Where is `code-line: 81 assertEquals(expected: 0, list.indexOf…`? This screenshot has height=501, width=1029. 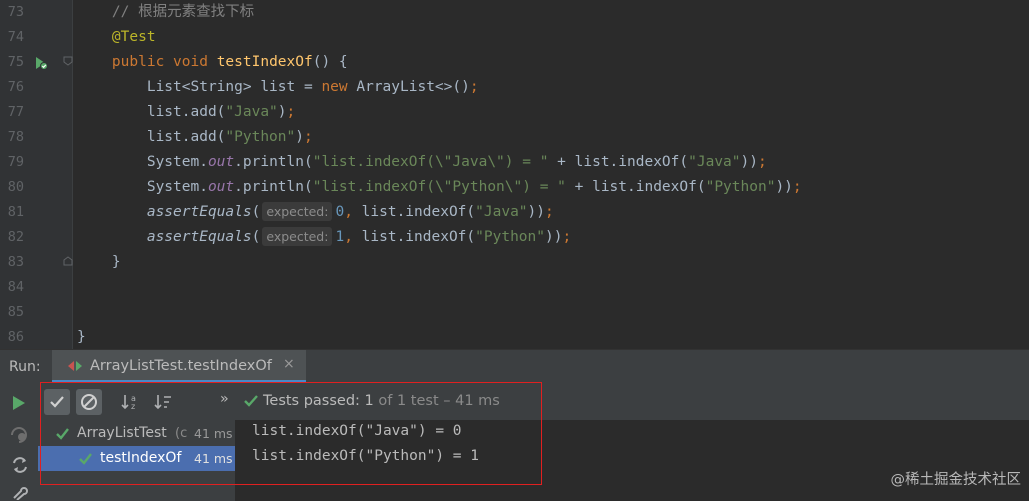 code-line: 81 assertEquals(expected: 0, list.indexOf… is located at coordinates (514, 212).